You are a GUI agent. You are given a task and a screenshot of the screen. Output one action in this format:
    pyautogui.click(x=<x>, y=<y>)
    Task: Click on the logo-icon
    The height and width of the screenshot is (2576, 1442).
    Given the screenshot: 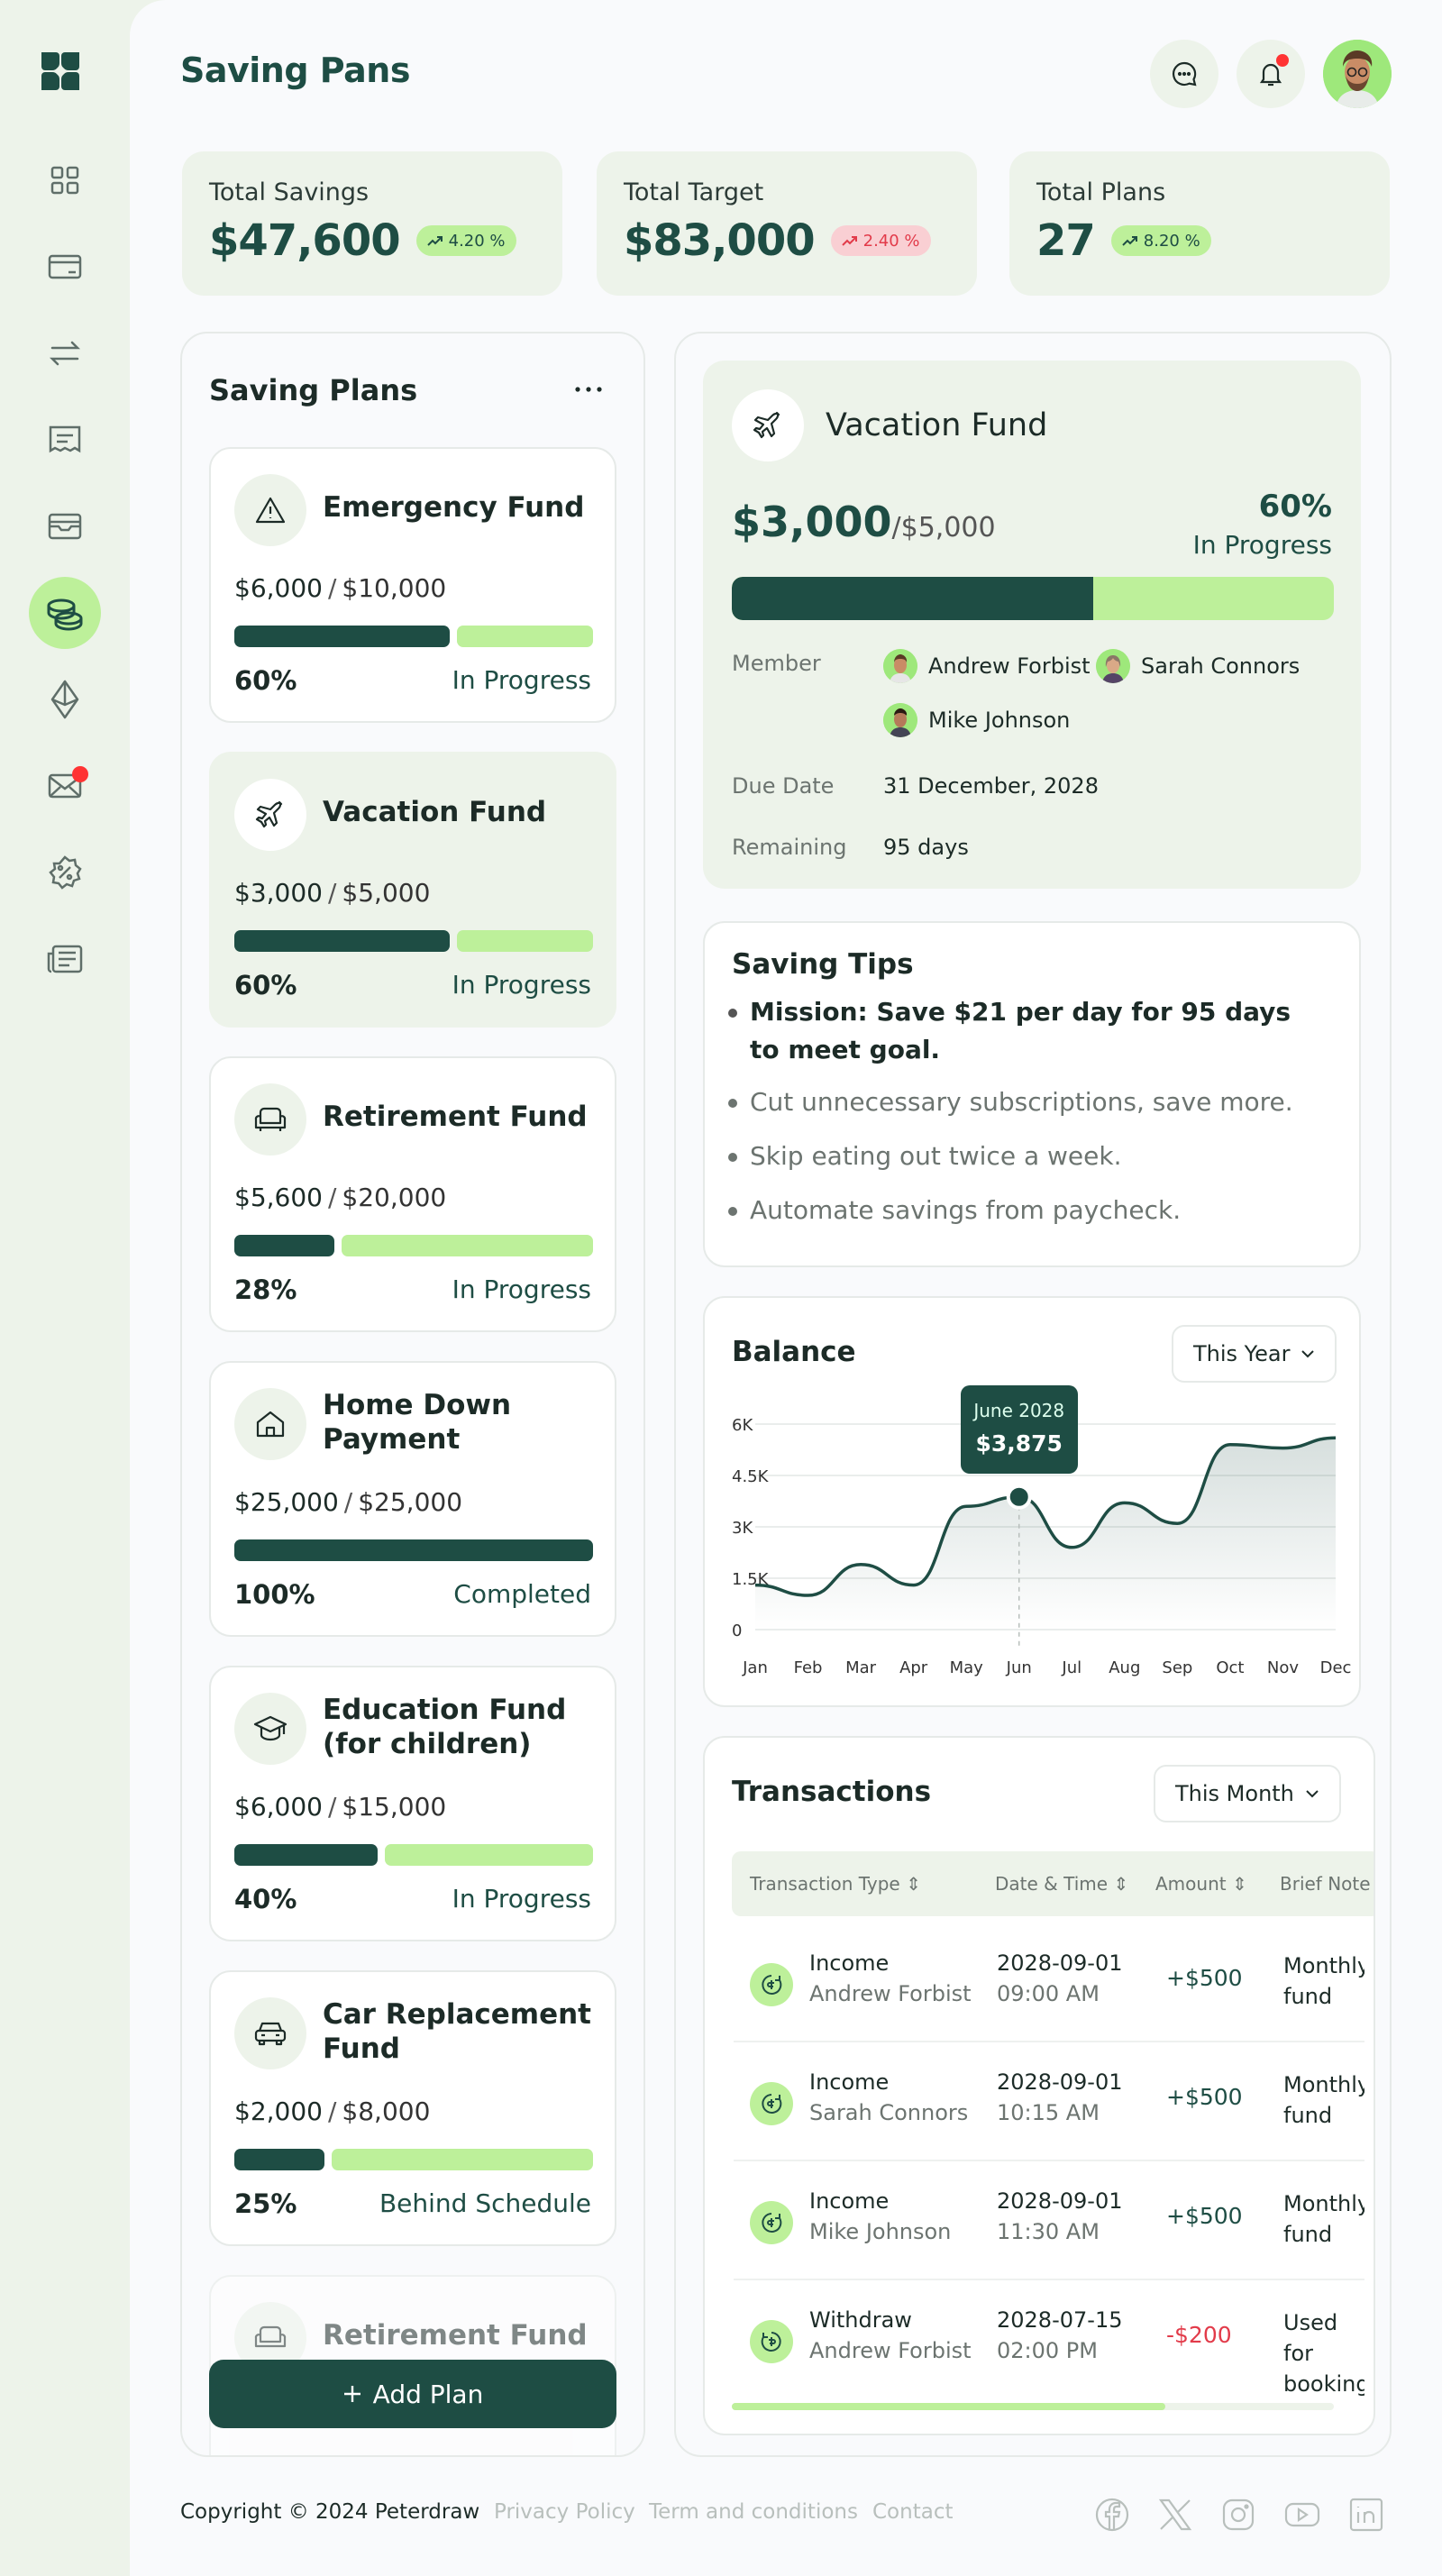 What is the action you would take?
    pyautogui.click(x=60, y=71)
    